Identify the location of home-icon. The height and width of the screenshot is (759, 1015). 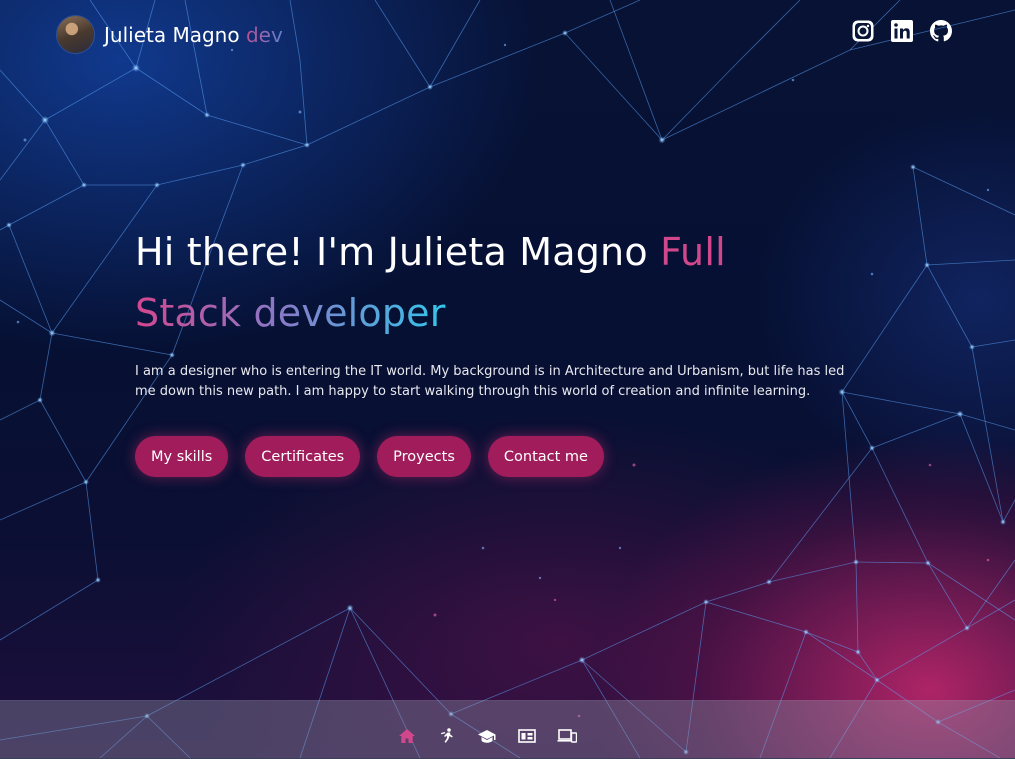
(407, 736).